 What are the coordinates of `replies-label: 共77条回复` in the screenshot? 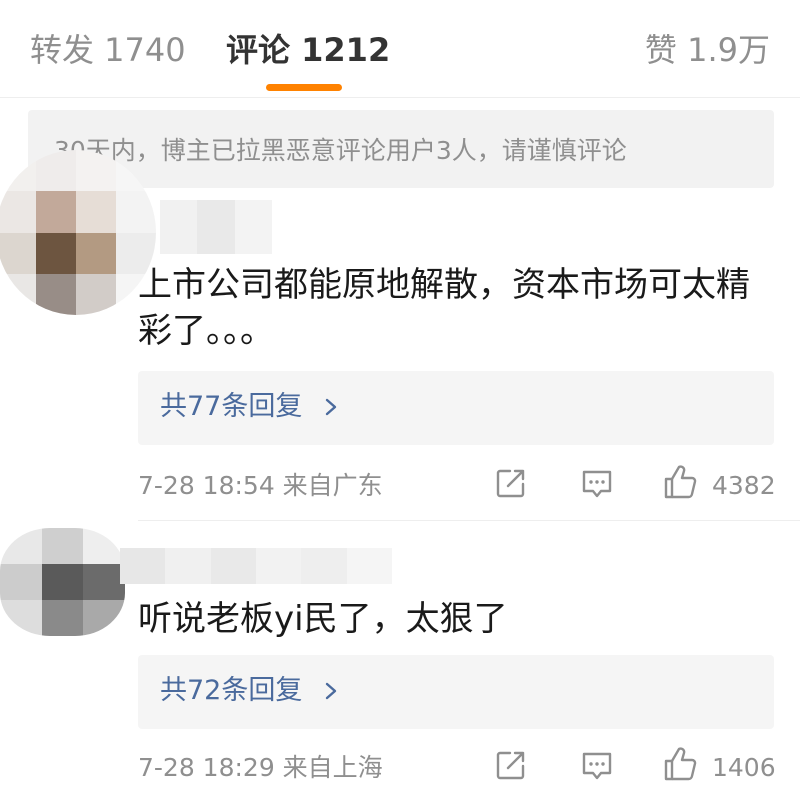 It's located at (231, 406).